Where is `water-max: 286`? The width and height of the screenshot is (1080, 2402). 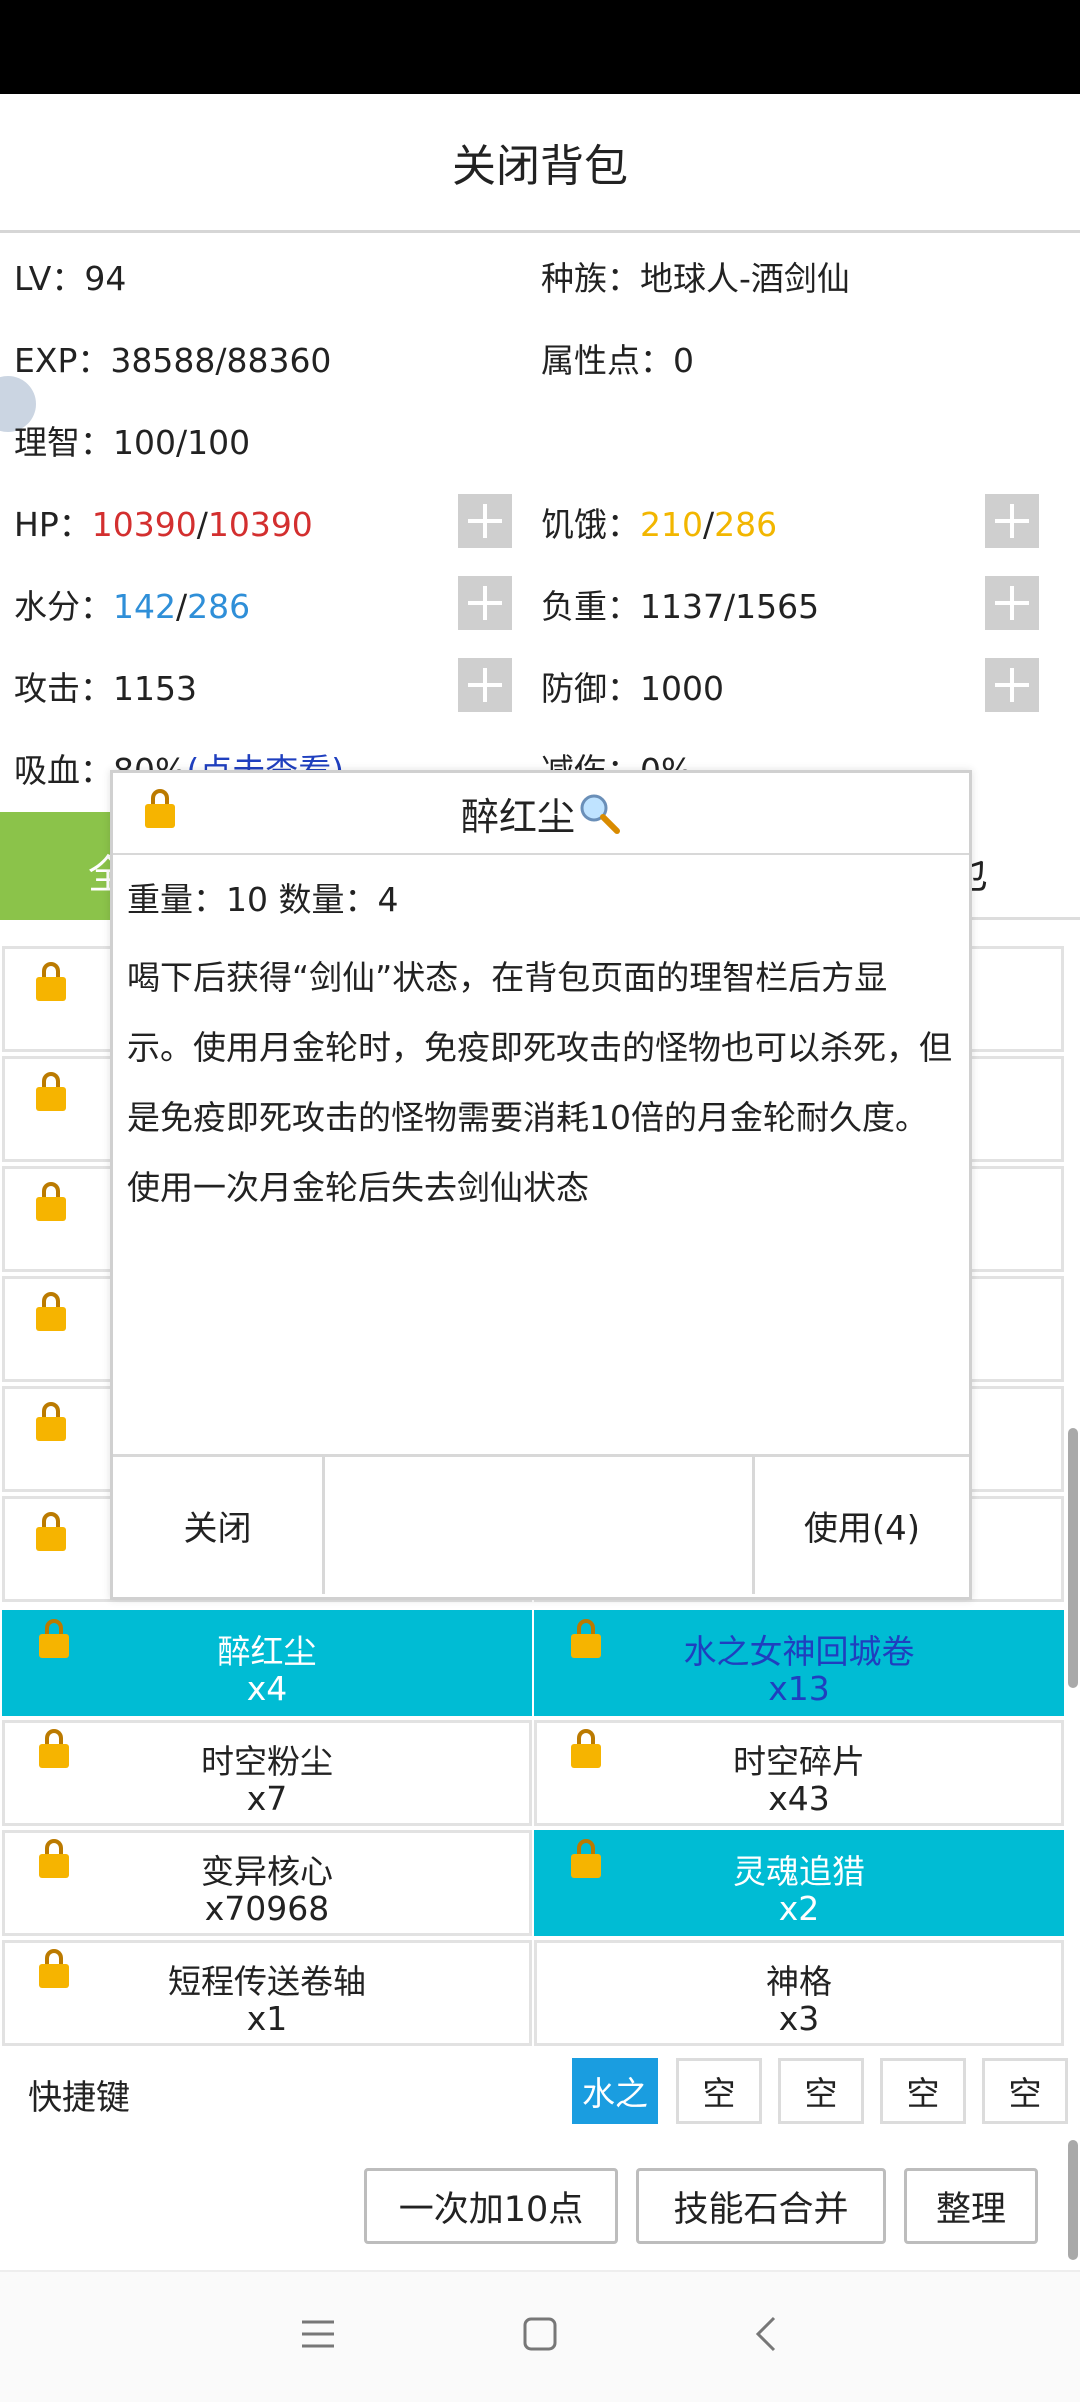
water-max: 286 is located at coordinates (219, 606).